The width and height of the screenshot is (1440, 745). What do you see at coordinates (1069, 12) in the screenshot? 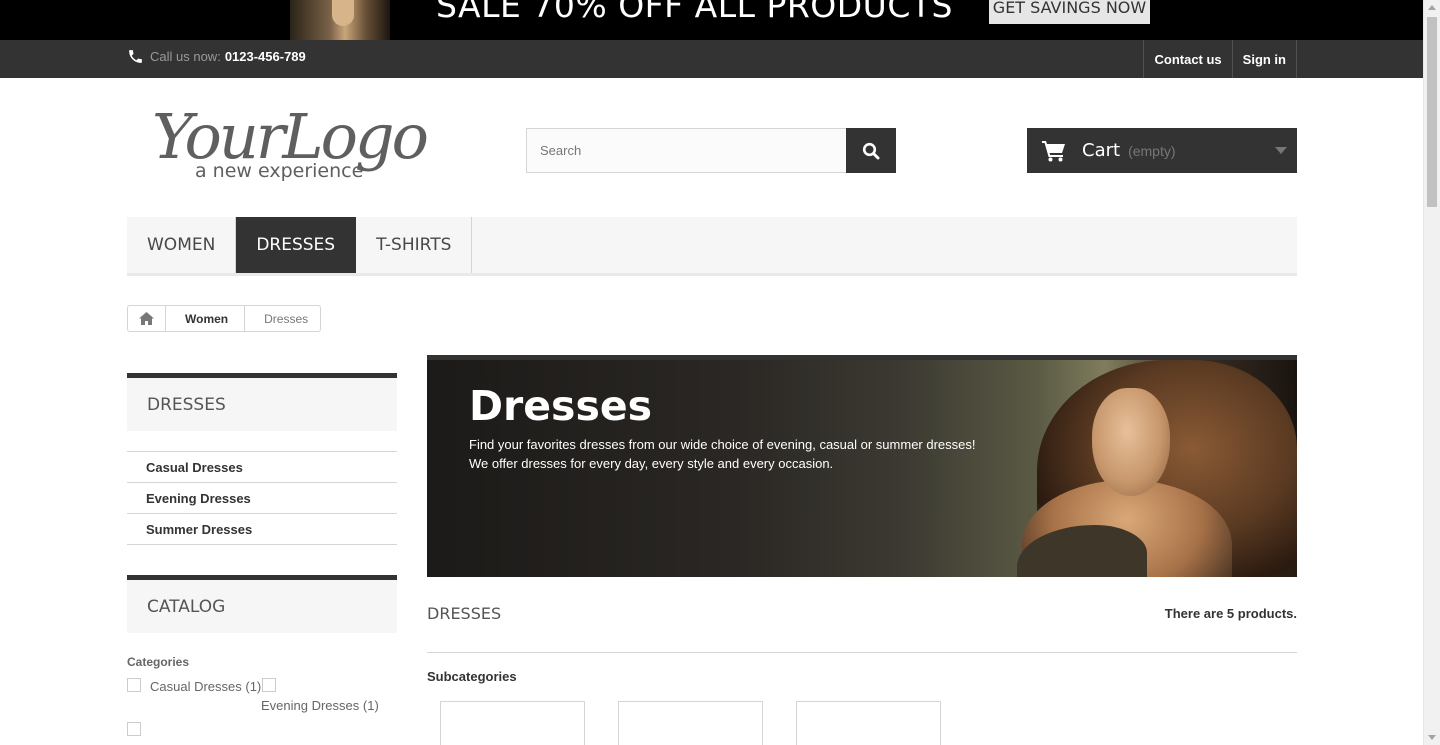
I see `get-savings-button: GET SAVINGS NOW` at bounding box center [1069, 12].